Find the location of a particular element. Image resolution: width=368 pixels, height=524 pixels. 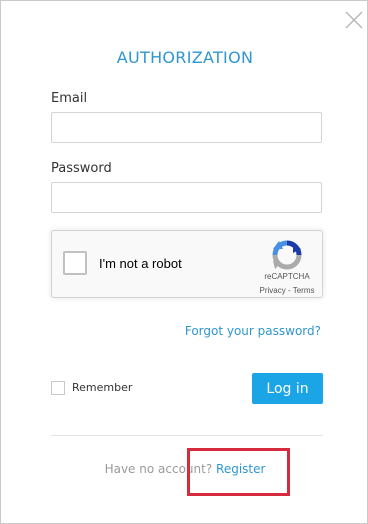

recaptcha-brand: reCAPTCHA is located at coordinates (287, 276).